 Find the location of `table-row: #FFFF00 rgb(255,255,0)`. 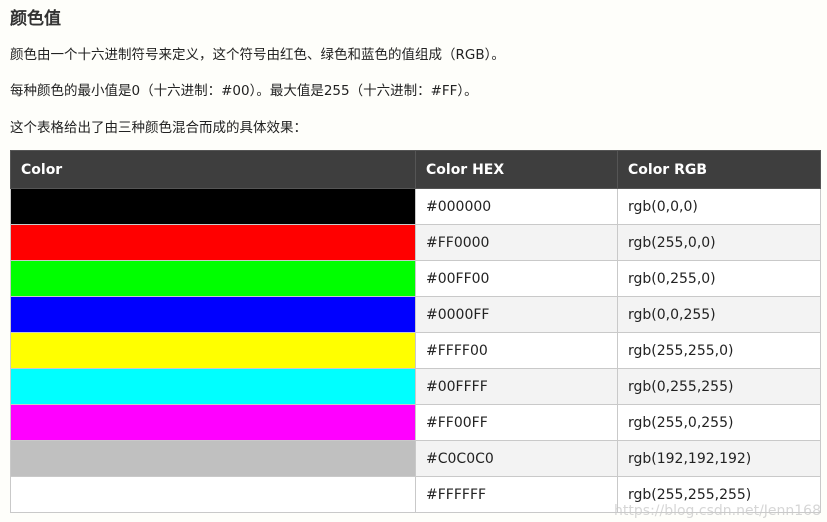

table-row: #FFFF00 rgb(255,255,0) is located at coordinates (415, 350).